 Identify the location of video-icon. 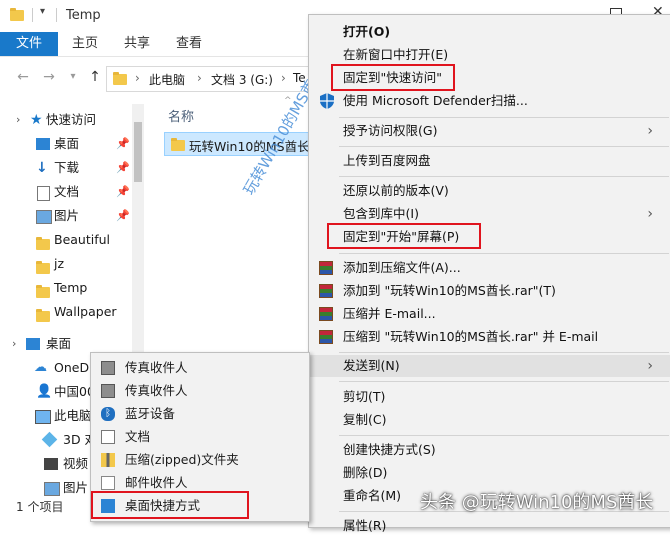
(51, 464).